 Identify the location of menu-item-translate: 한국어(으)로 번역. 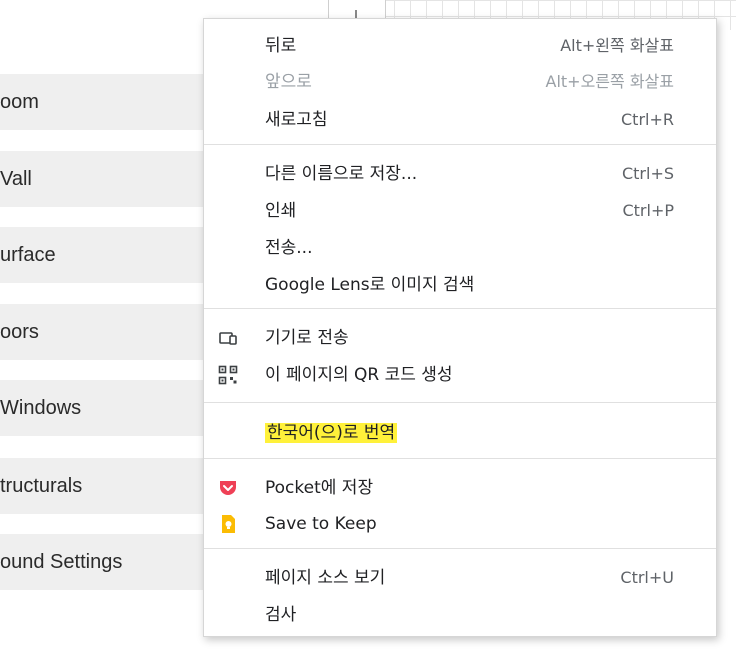
(460, 433).